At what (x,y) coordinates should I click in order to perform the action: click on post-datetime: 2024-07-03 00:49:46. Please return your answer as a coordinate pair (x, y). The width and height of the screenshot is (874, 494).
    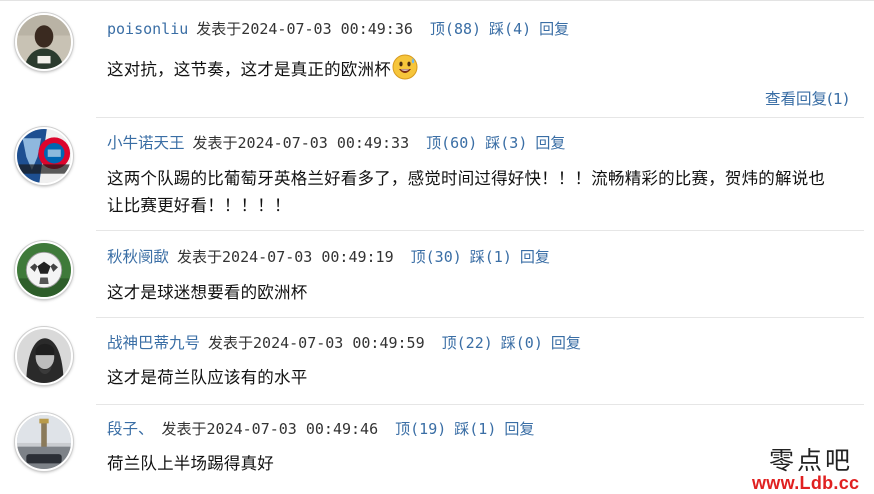
    Looking at the image, I should click on (292, 429).